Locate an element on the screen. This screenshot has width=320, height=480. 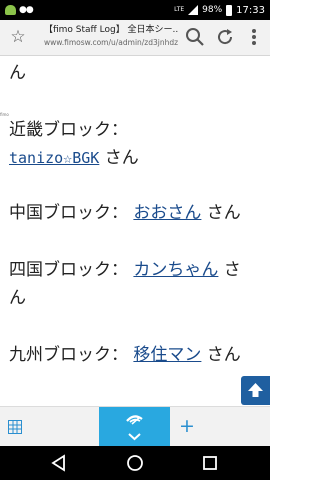
android-notification-icon is located at coordinates (10, 10).